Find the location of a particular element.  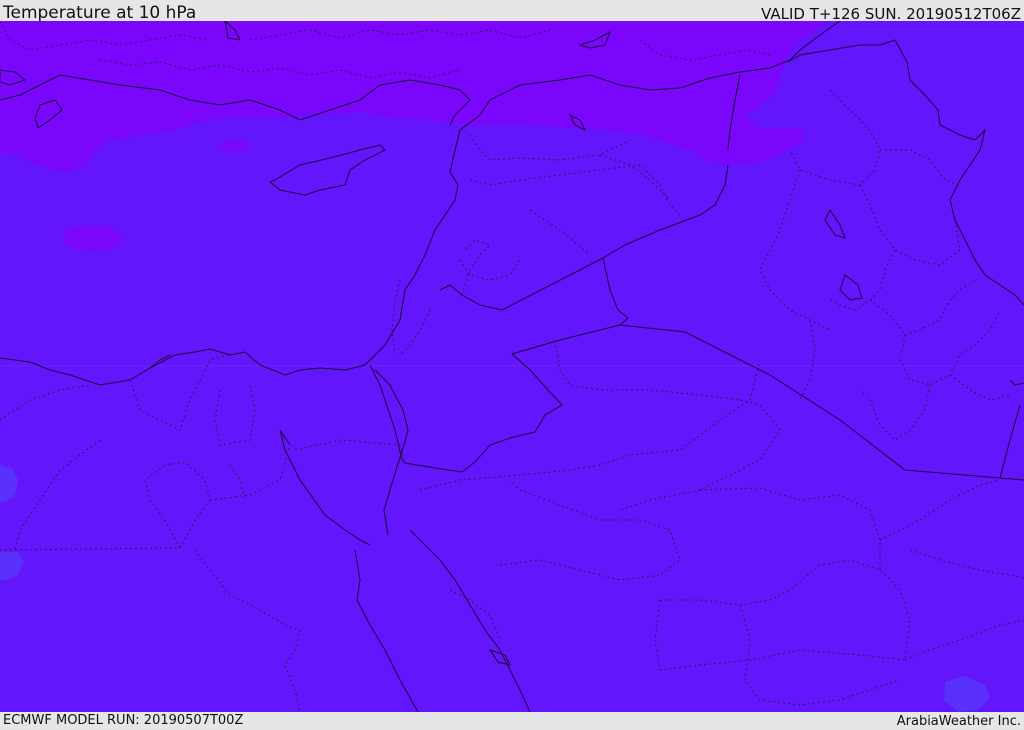

cold-patch-west is located at coordinates (93, 238).